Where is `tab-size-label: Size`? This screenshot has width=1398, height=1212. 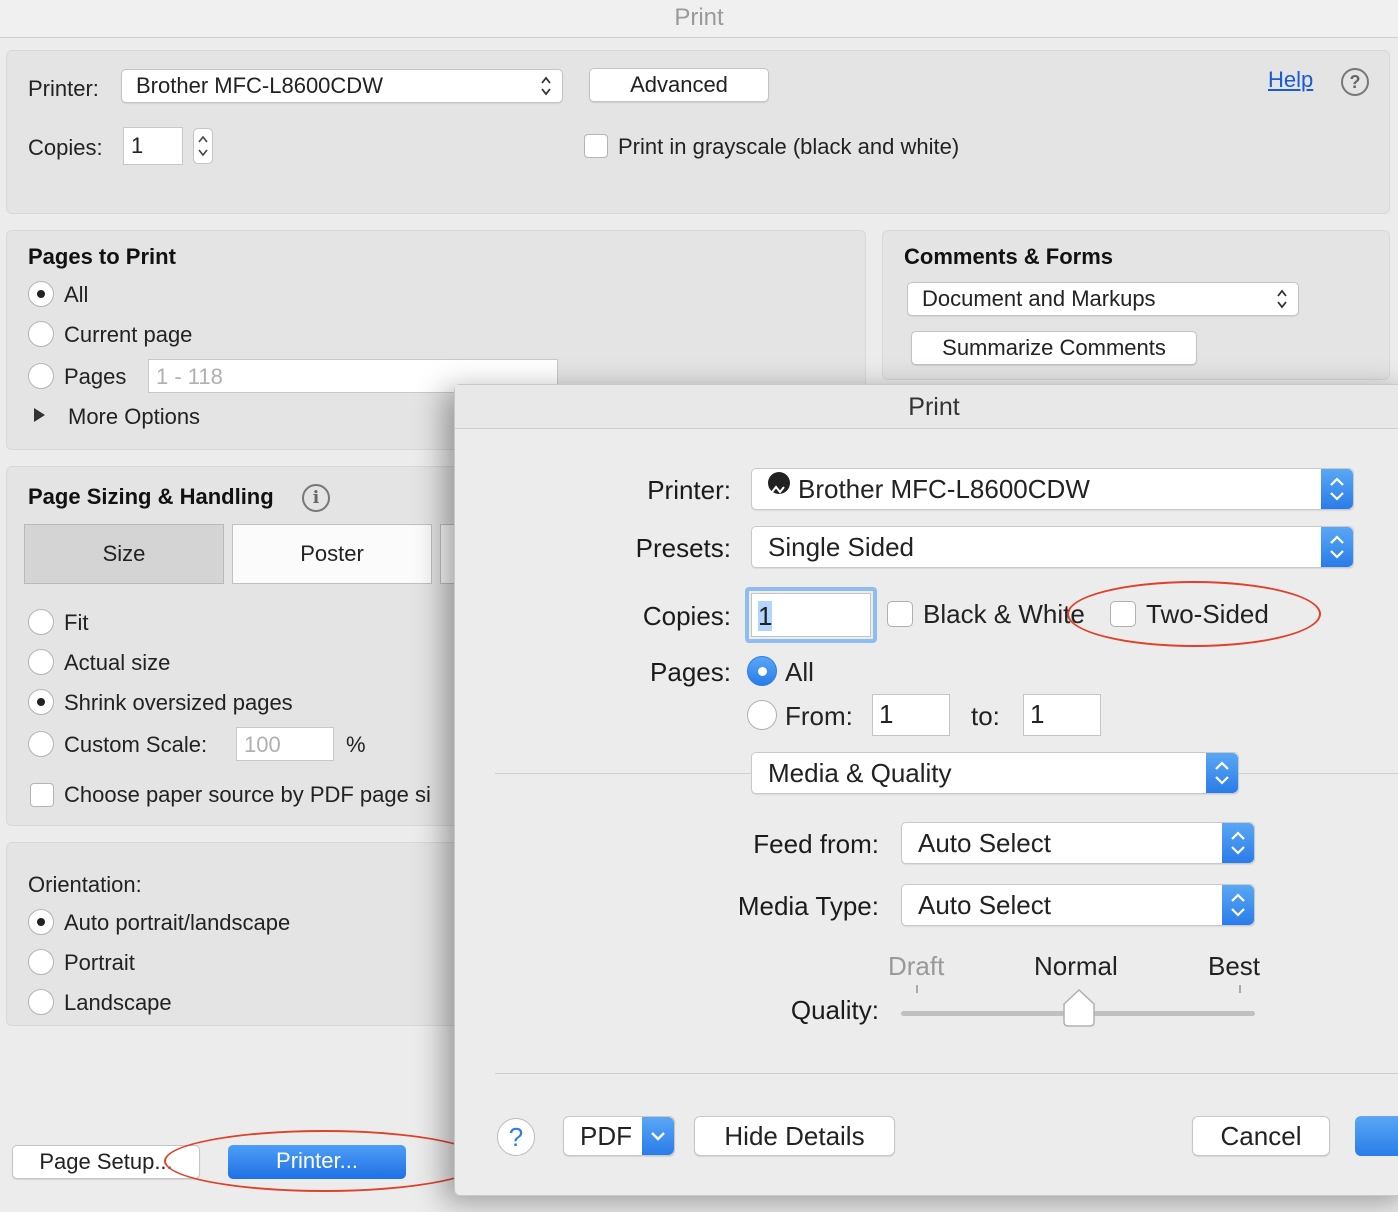
tab-size-label: Size is located at coordinates (124, 553).